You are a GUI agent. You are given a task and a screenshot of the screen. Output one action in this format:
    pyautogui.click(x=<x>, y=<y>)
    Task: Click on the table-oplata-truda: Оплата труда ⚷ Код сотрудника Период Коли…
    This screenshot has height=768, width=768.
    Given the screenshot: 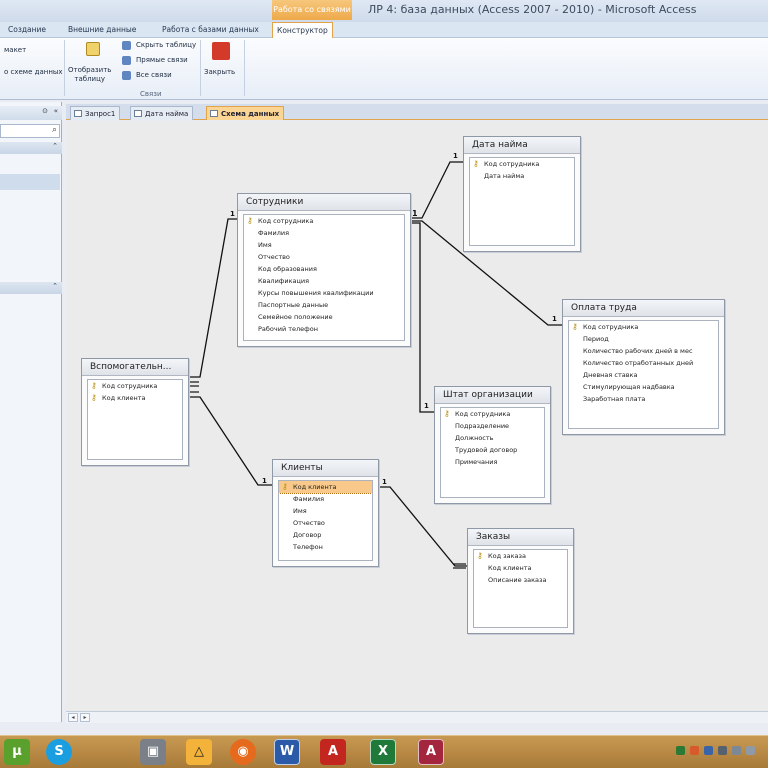 What is the action you would take?
    pyautogui.click(x=643, y=367)
    